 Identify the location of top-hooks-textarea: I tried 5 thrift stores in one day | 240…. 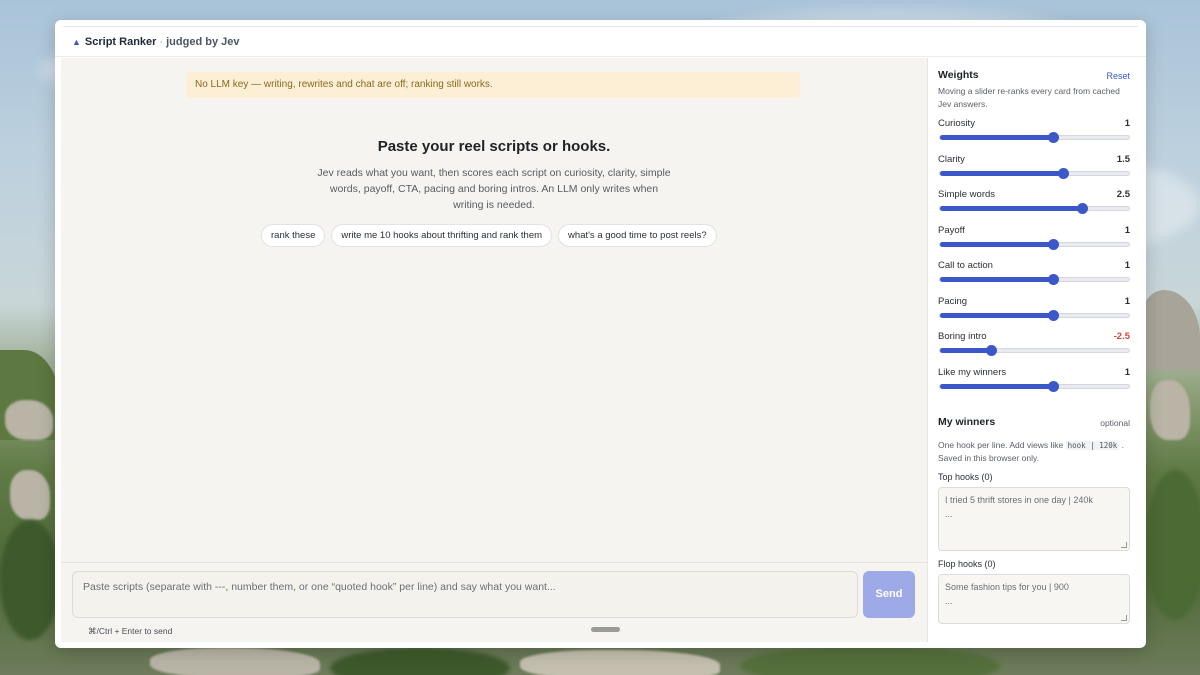
(1034, 519).